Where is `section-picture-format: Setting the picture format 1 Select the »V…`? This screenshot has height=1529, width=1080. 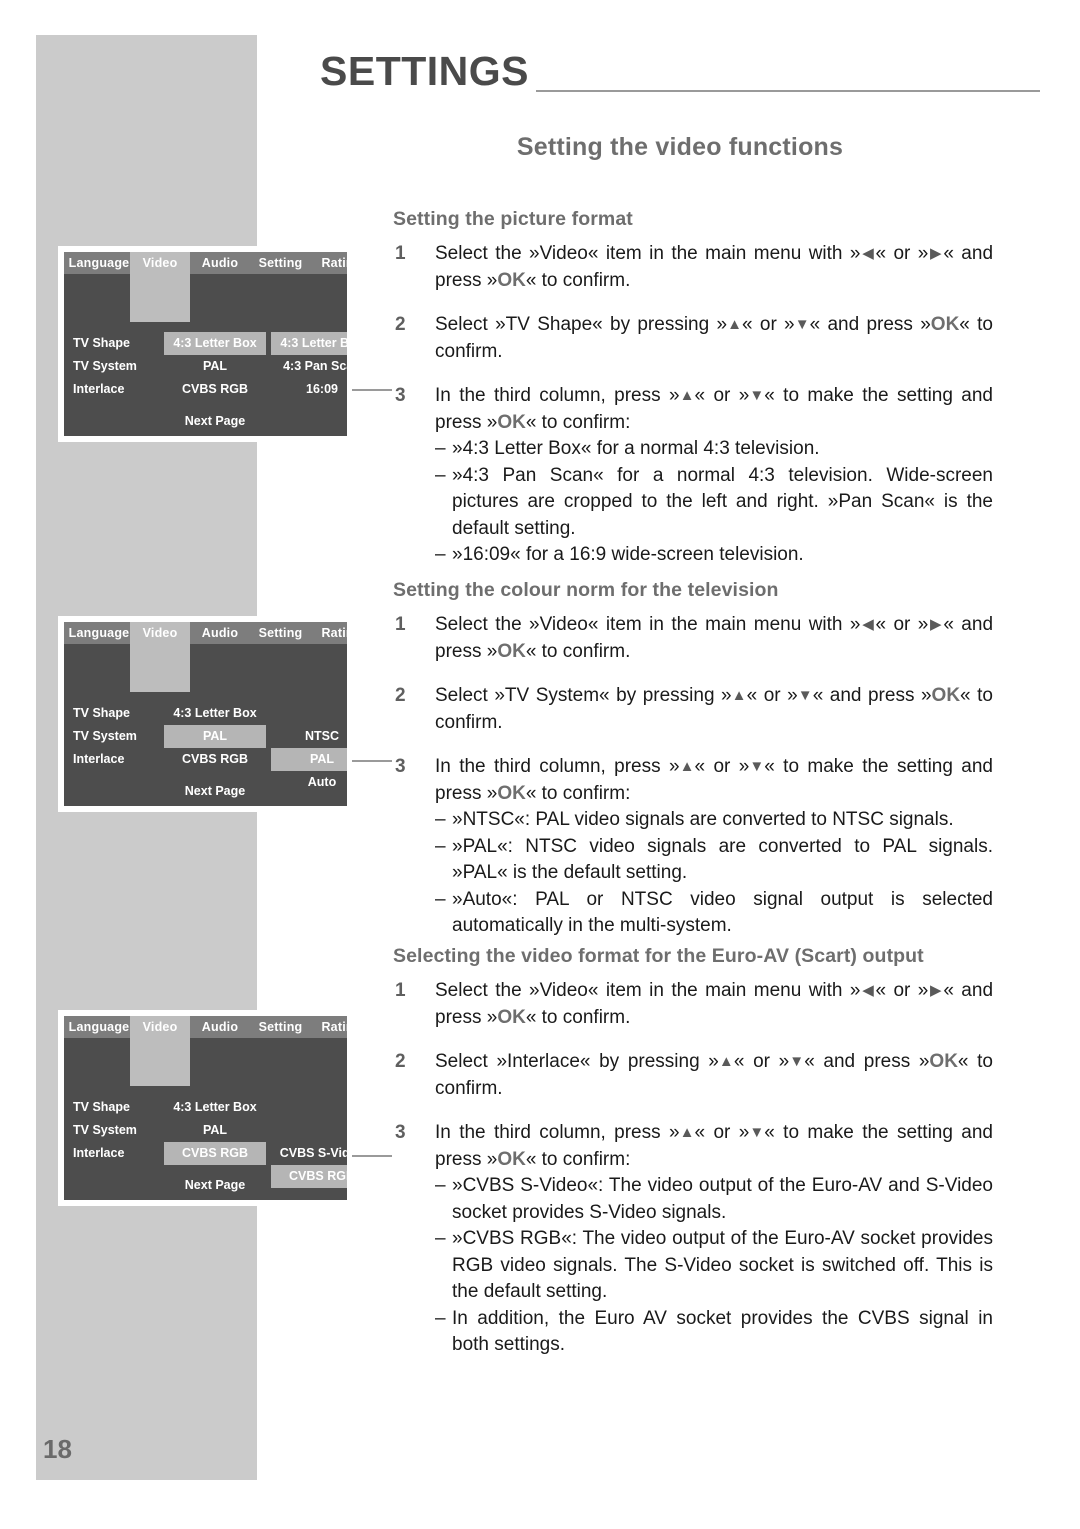 section-picture-format: Setting the picture format 1 Select the »V… is located at coordinates (693, 396).